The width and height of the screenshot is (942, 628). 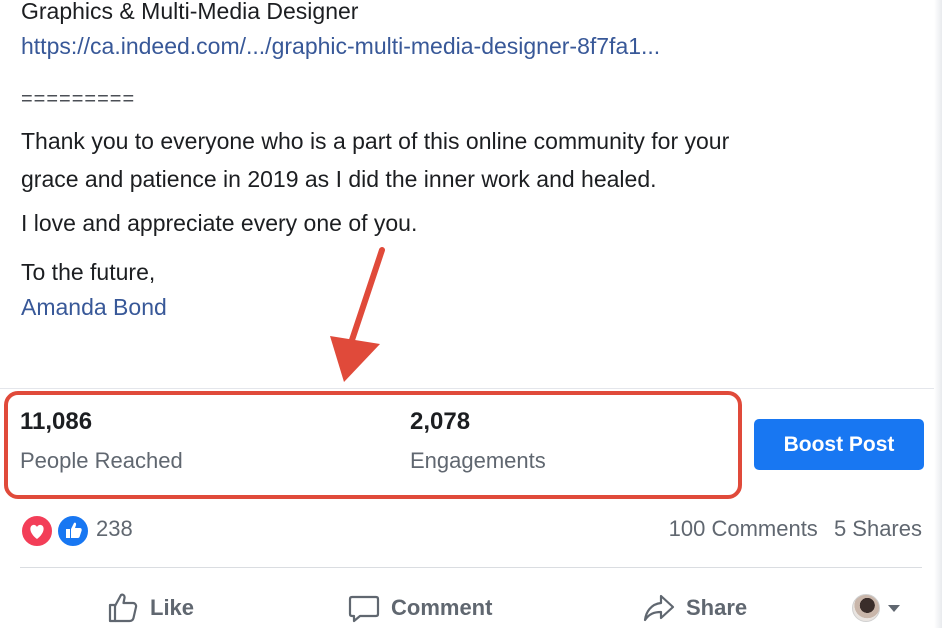 I want to click on audience-selector, so click(x=876, y=608).